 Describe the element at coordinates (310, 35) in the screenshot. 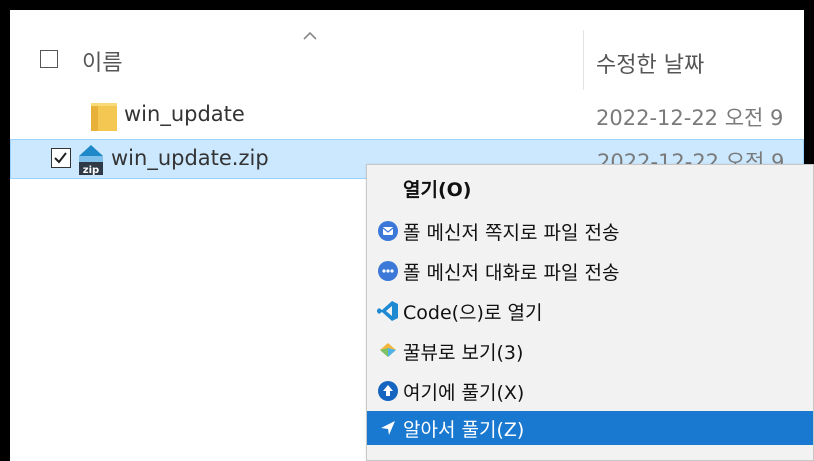

I see `sort-ascending-icon` at that location.